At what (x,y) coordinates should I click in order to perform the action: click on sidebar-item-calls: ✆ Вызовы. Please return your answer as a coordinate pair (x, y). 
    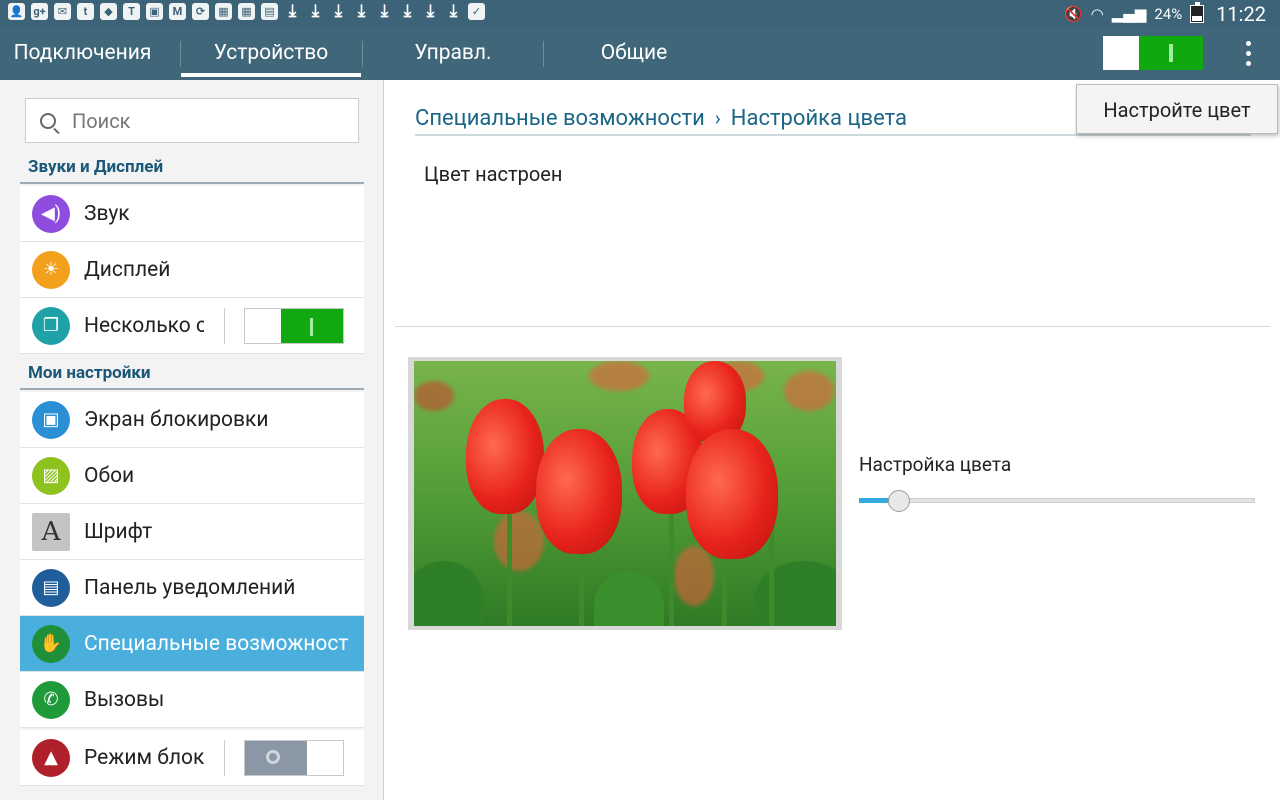
    Looking at the image, I should click on (192, 700).